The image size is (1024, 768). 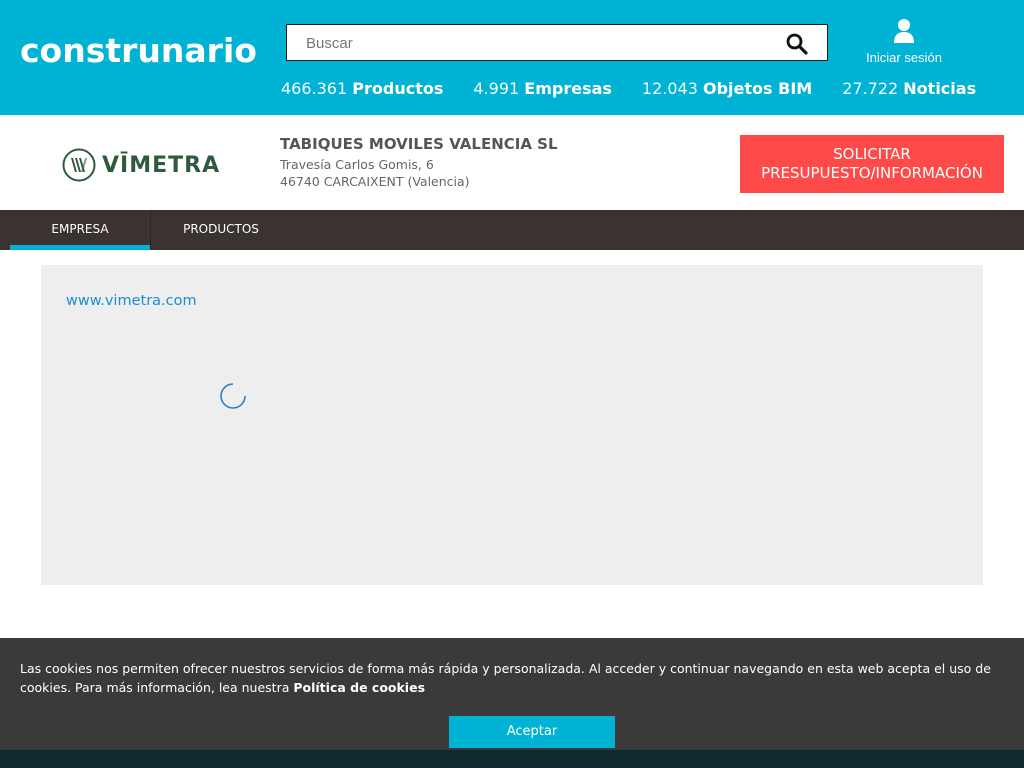 I want to click on stat-label: Noticias, so click(x=940, y=88).